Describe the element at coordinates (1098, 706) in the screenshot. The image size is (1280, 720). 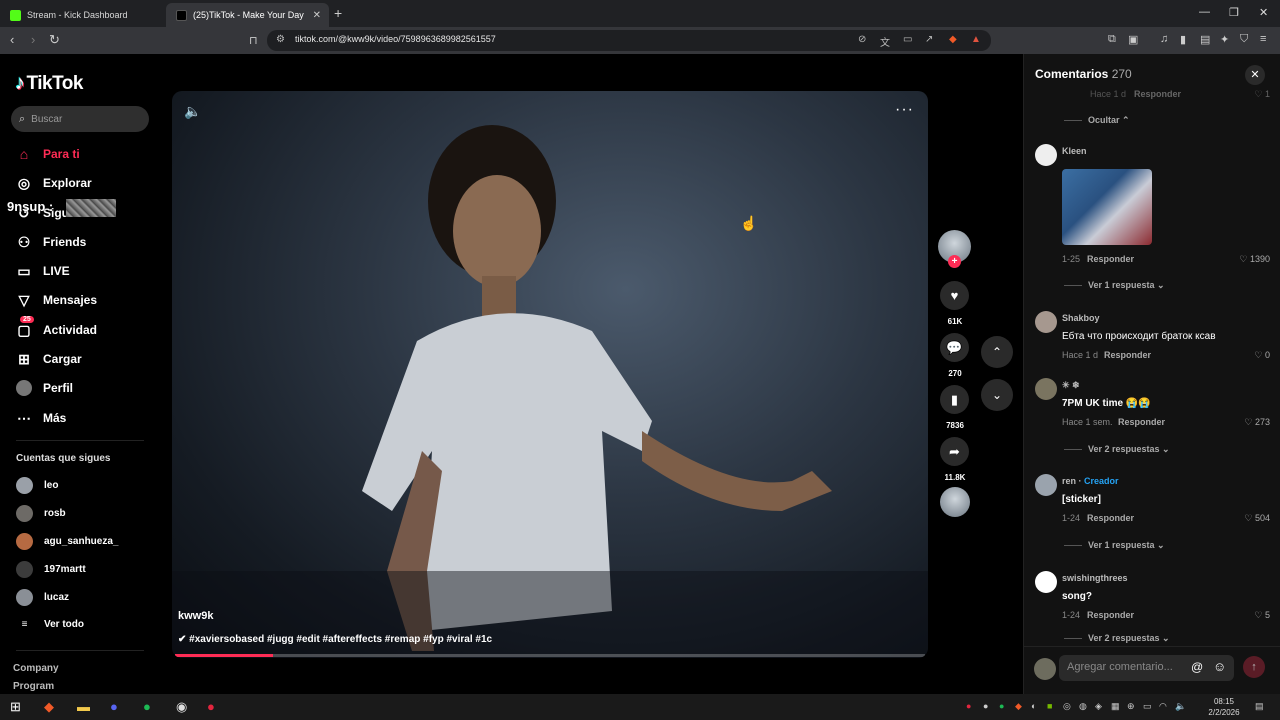
I see `tray-app-icon: ◈` at that location.